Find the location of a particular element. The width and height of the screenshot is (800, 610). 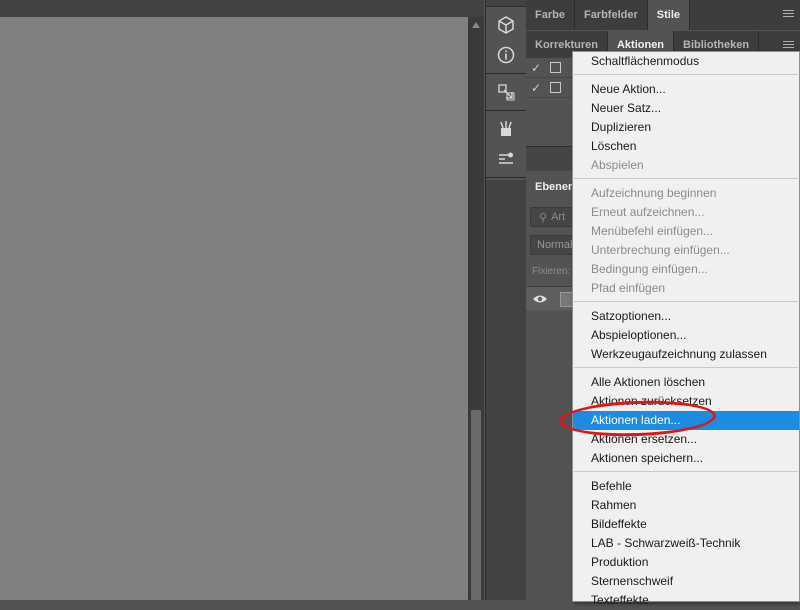

menu-item-allow-tool-recording: Werkzeugaufzeichnung zulassen is located at coordinates (686, 354).